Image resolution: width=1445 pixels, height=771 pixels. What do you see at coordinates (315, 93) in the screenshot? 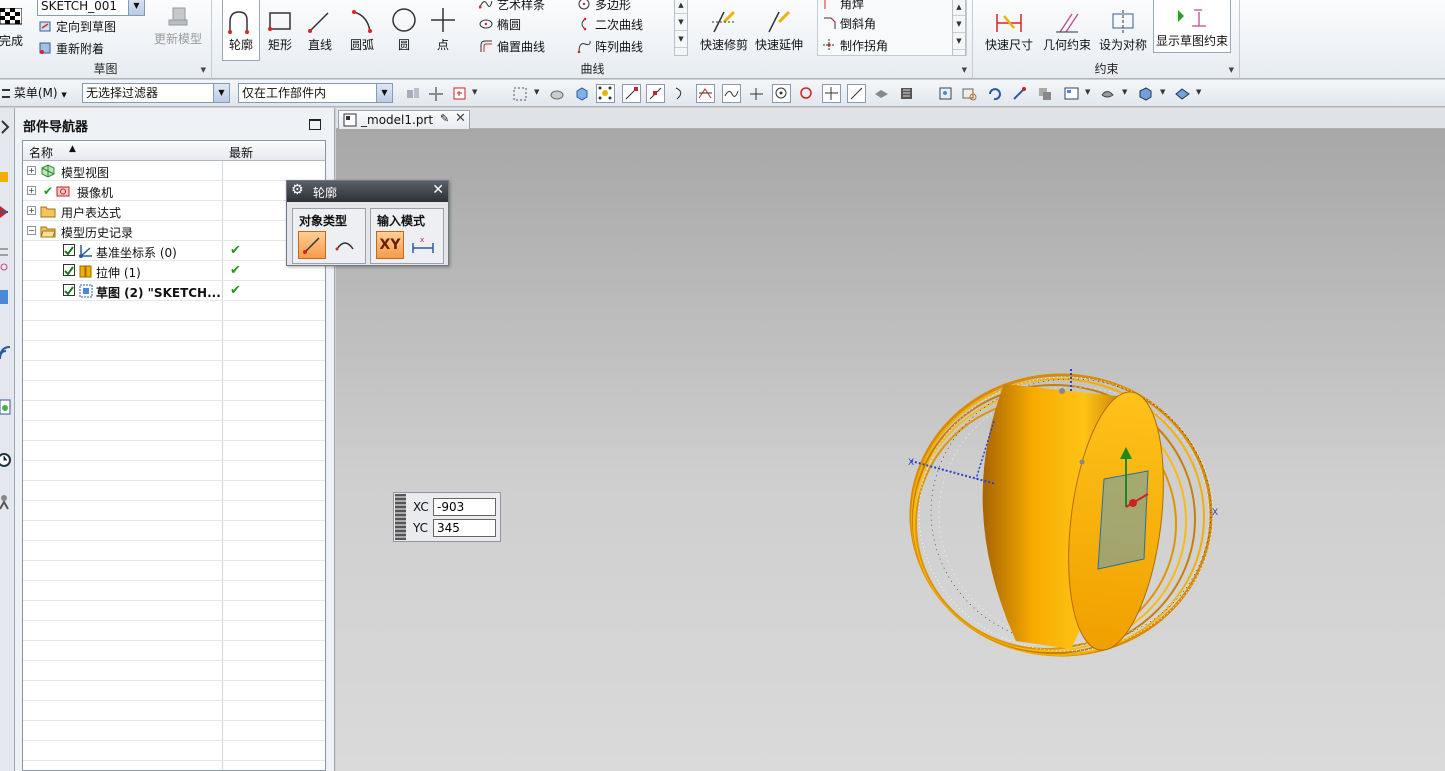
I see `selection-scope-combo: 仅在工作部件内 ▼` at bounding box center [315, 93].